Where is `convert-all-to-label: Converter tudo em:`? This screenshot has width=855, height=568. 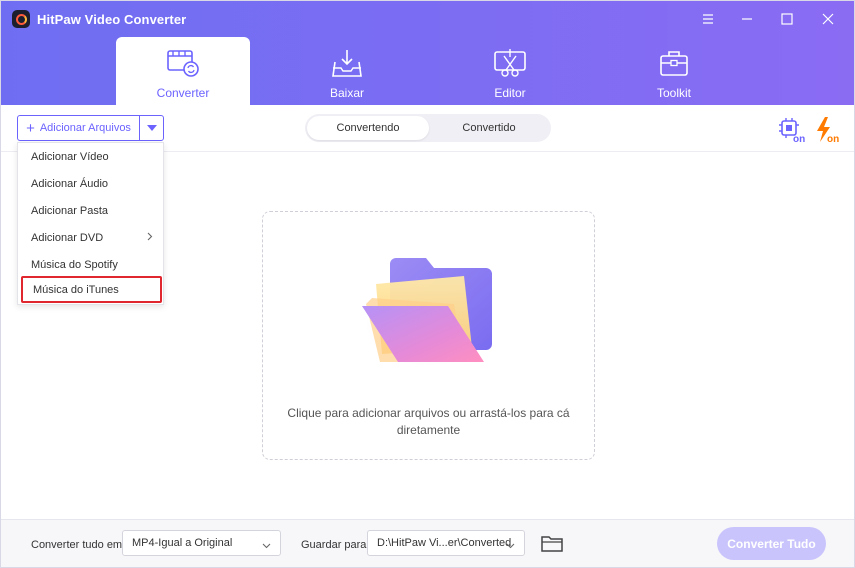 convert-all-to-label: Converter tudo em: is located at coordinates (78, 545).